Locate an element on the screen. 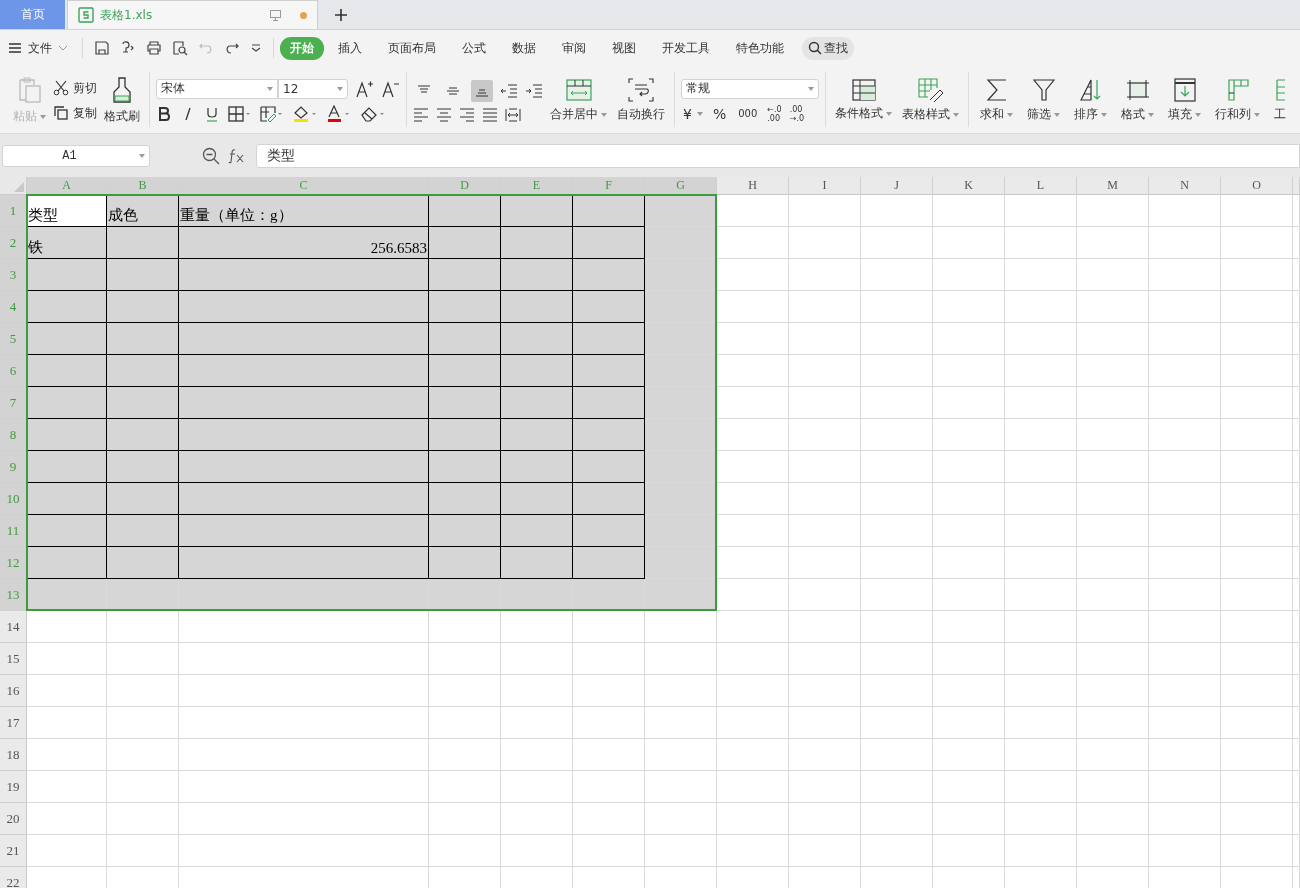 This screenshot has width=1300, height=888. wrap-text-button: 自动换行 is located at coordinates (641, 100).